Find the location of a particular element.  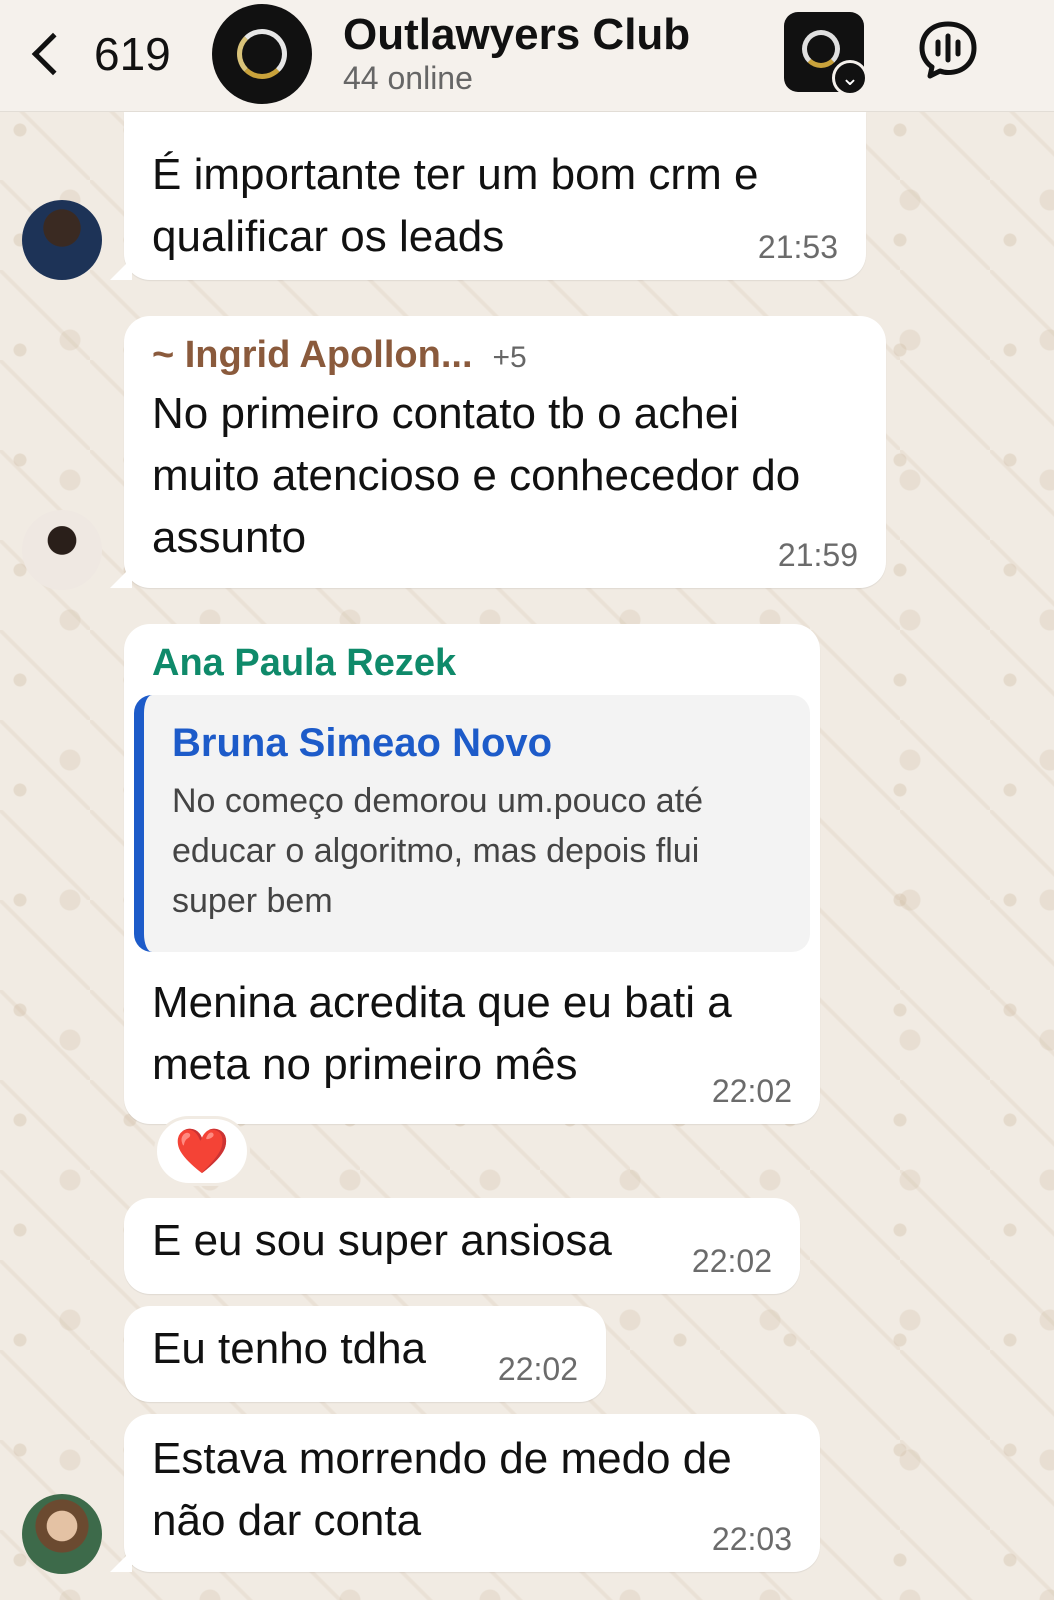

heart-icon: ❤️ is located at coordinates (202, 1151).